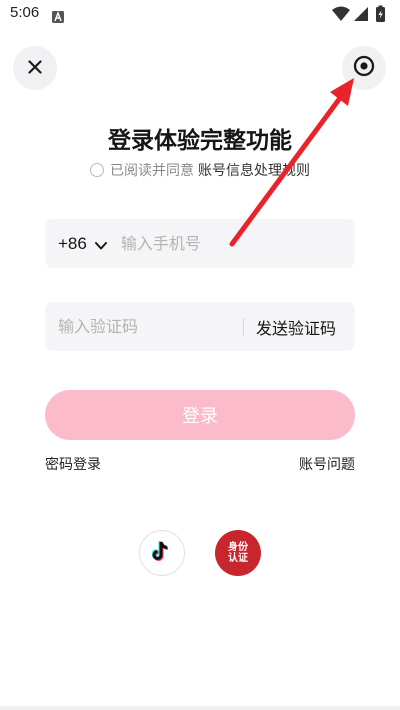 This screenshot has height=710, width=400. I want to click on agreement-text: 已阅读并同意, so click(152, 171).